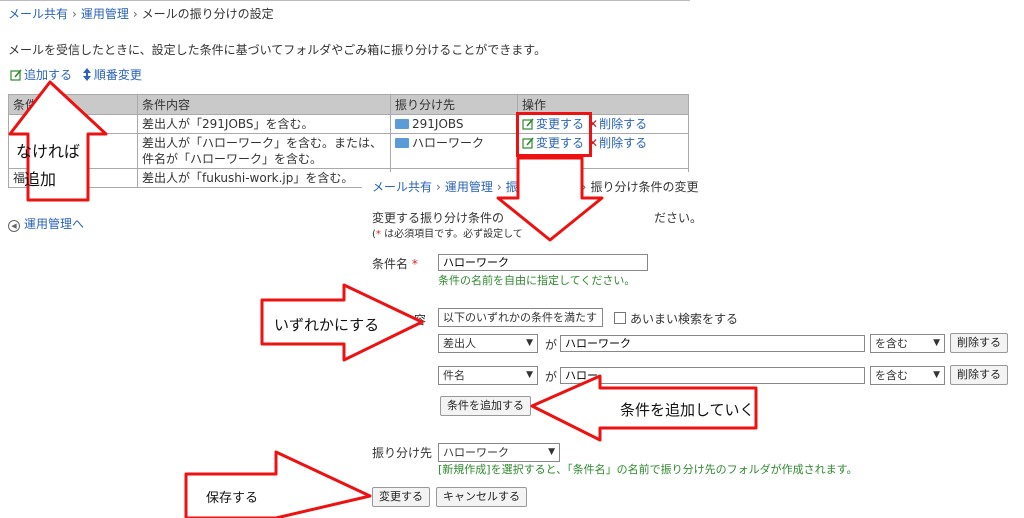 The width and height of the screenshot is (1024, 518). I want to click on fuzzy-search-label: あいまい検索をする, so click(684, 319).